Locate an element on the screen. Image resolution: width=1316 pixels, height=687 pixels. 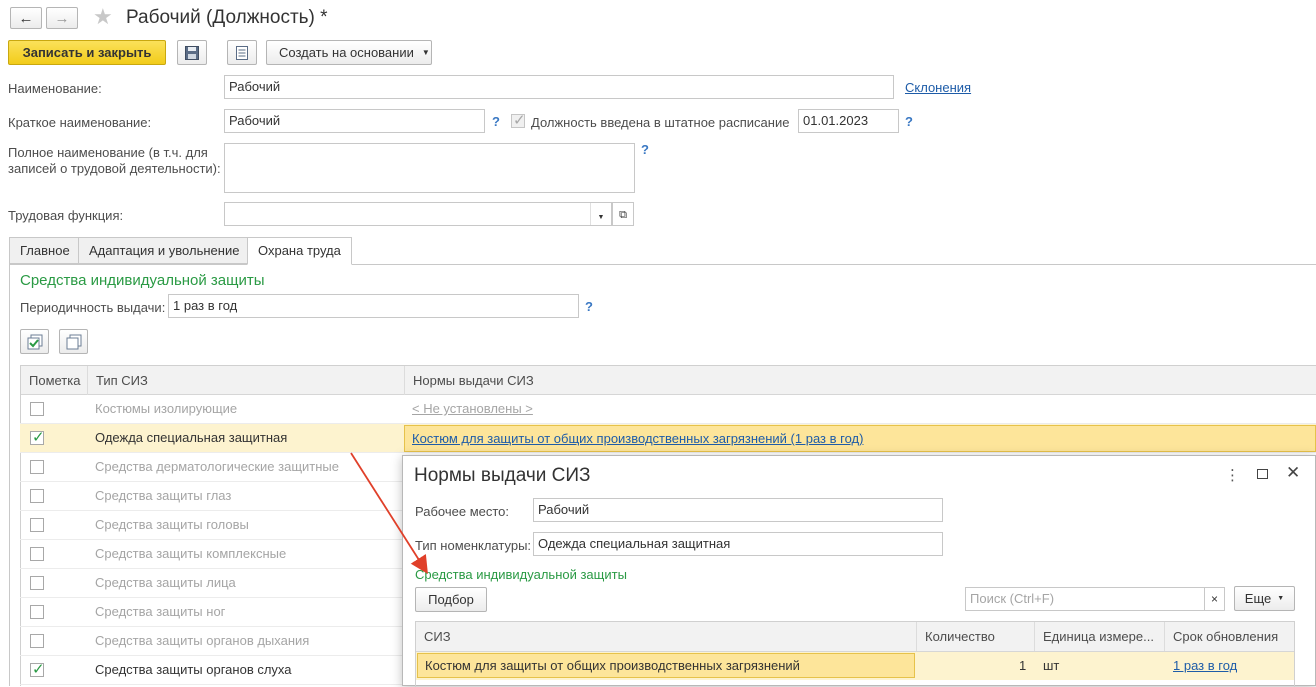
dialog-section-title: Средства индивидуальной защиты is located at coordinates (521, 574).